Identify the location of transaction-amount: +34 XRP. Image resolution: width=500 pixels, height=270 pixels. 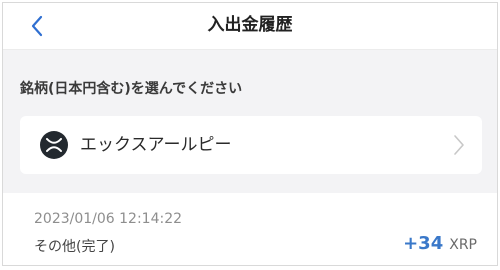
(440, 243).